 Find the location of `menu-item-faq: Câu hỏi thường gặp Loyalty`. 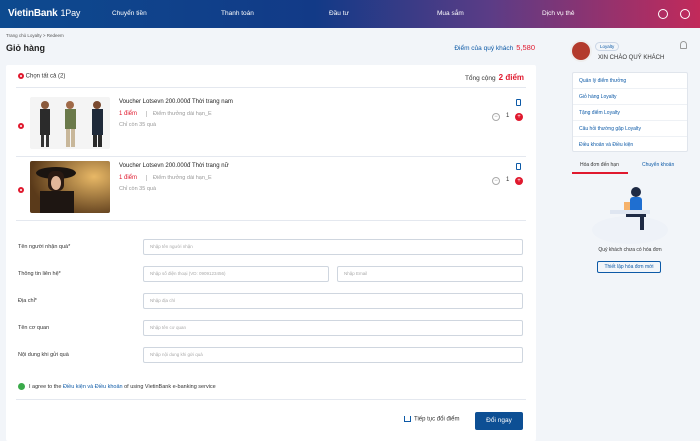

menu-item-faq: Câu hỏi thường gặp Loyalty is located at coordinates (630, 129).